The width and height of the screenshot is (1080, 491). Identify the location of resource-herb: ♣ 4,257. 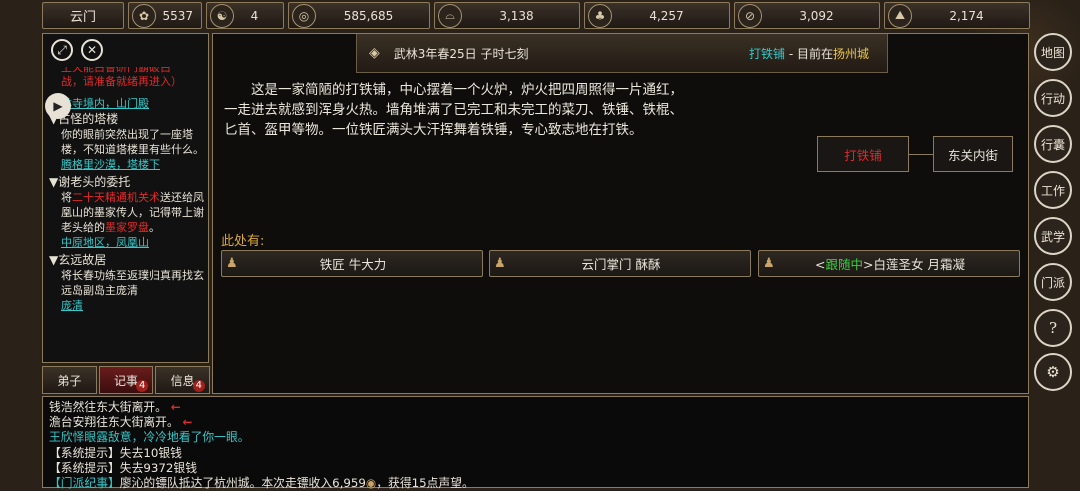
(657, 15).